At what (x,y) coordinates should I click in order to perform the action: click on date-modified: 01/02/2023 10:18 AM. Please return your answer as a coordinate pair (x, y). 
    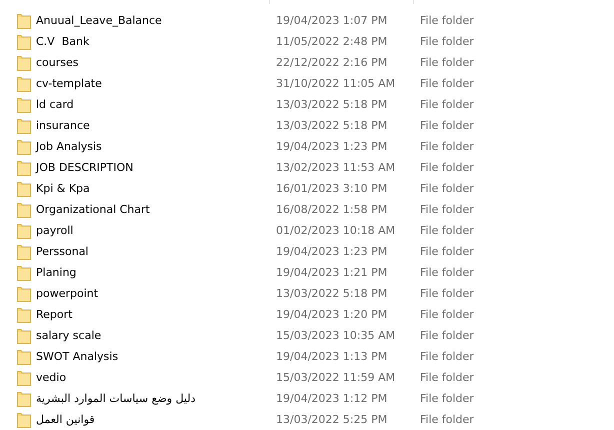
    Looking at the image, I should click on (336, 230).